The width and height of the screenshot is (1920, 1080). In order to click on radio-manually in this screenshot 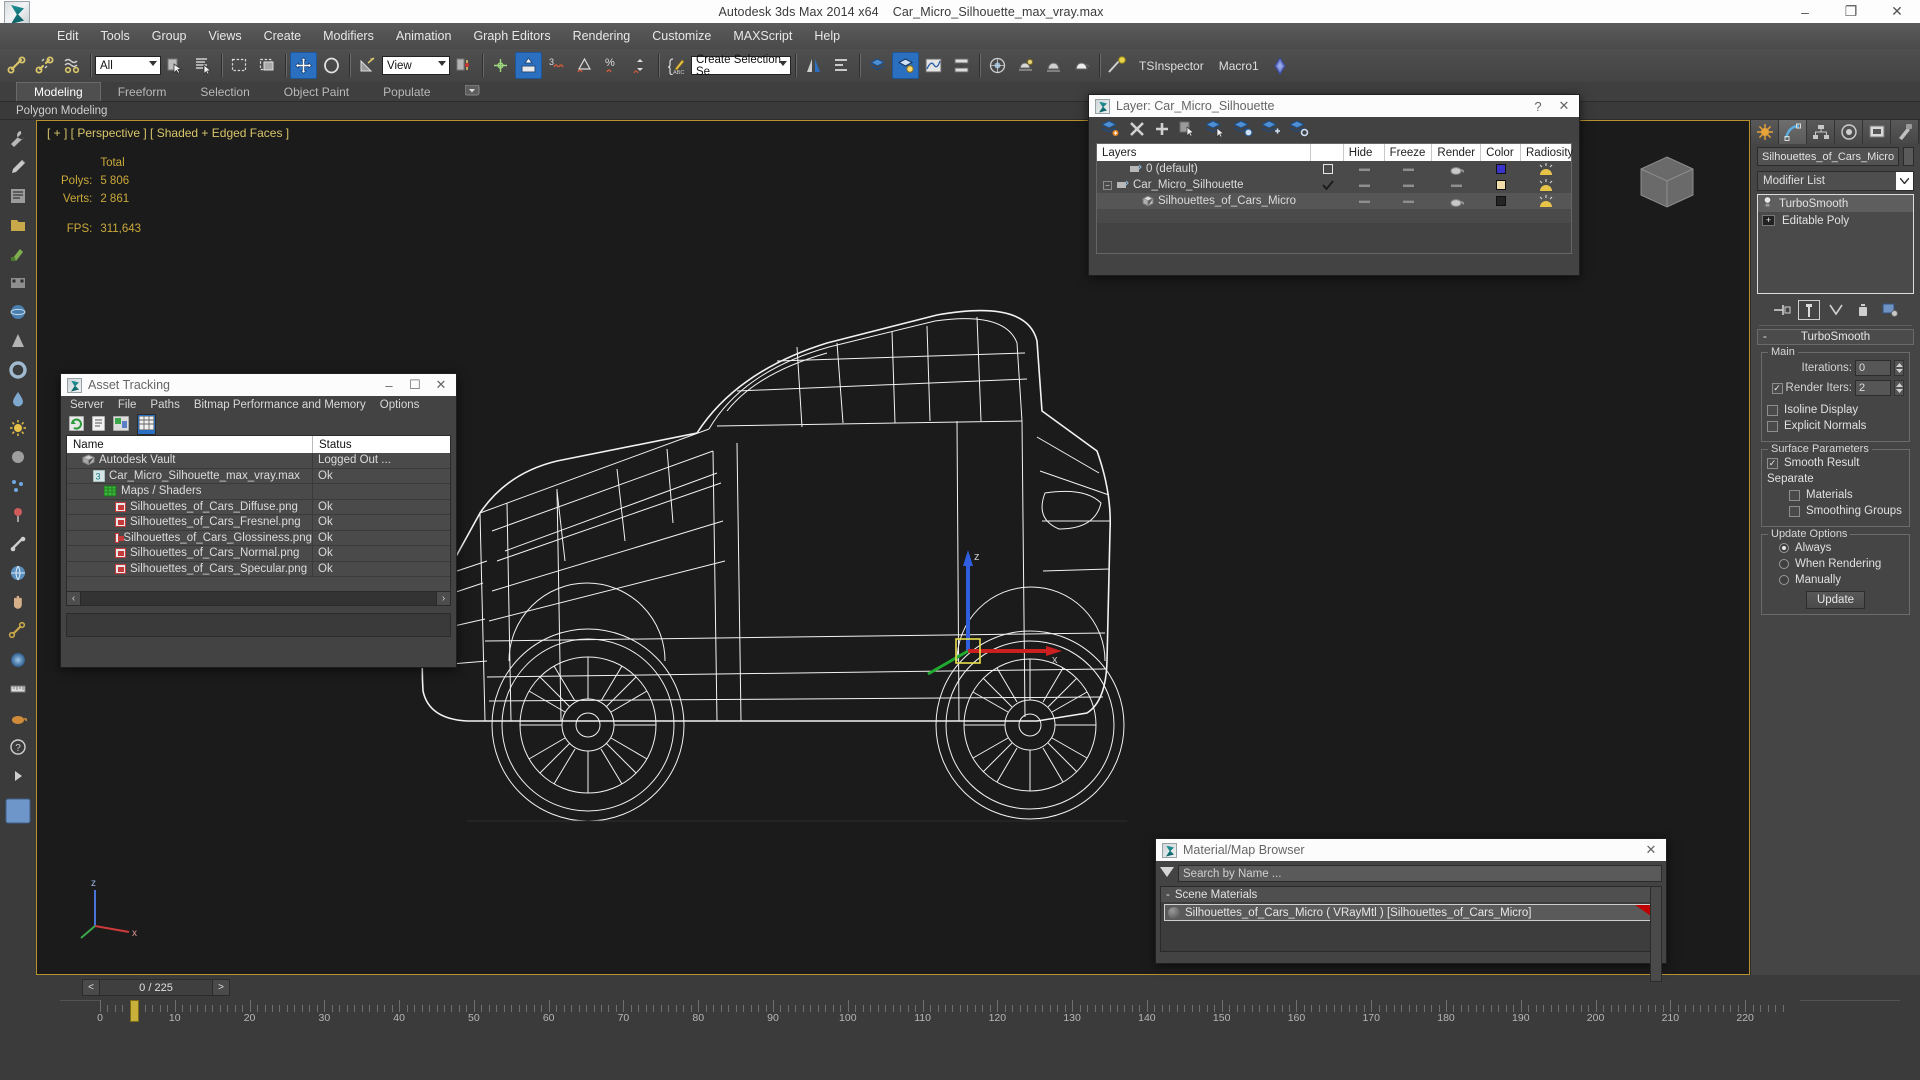, I will do `click(1784, 580)`.